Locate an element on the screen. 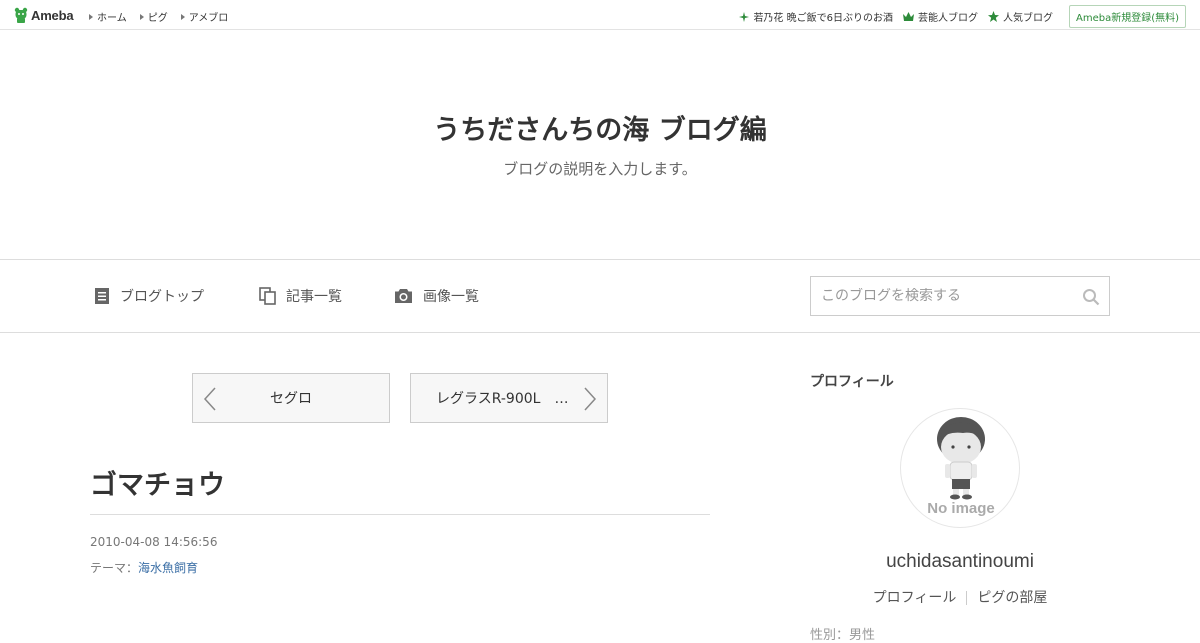  ameba-logo-text: Ameba is located at coordinates (52, 15).